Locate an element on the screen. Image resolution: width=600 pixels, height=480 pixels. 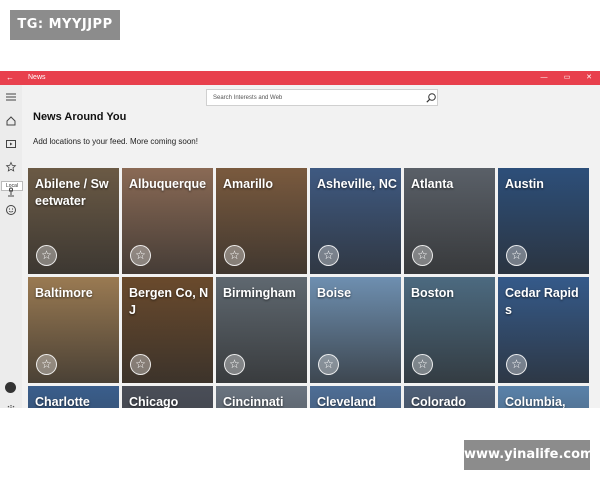
location-tile-label: Boston is located at coordinates (433, 293).